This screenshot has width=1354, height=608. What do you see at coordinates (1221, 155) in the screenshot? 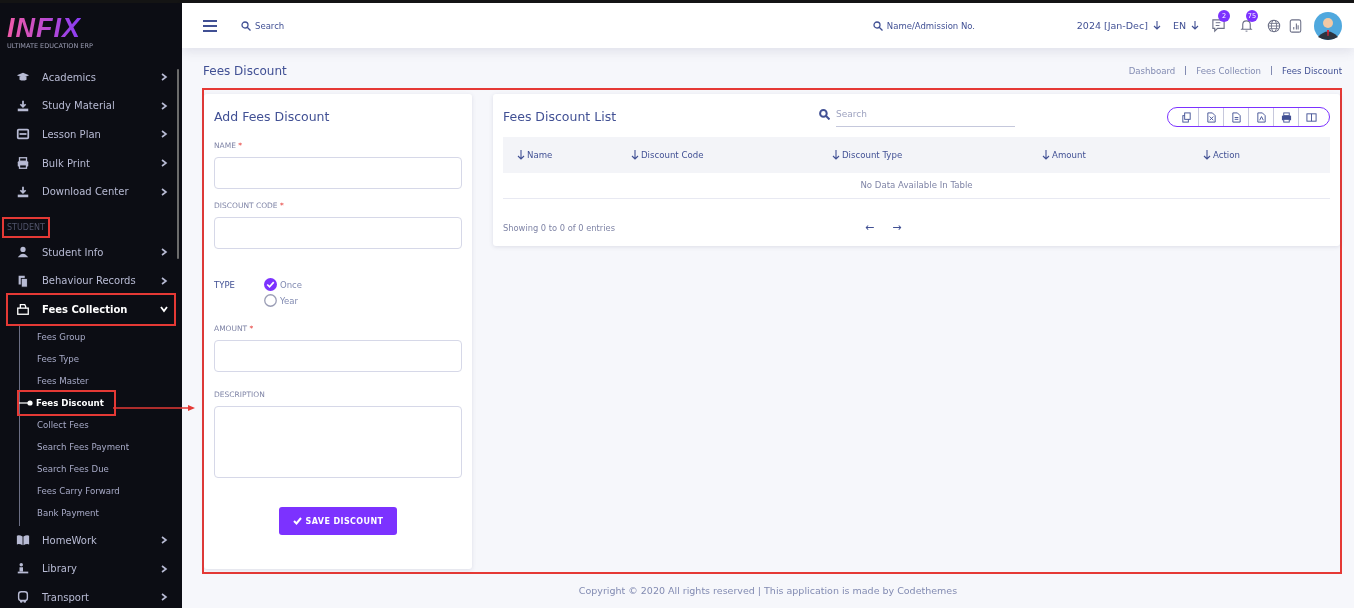
I see `column-header: Action` at bounding box center [1221, 155].